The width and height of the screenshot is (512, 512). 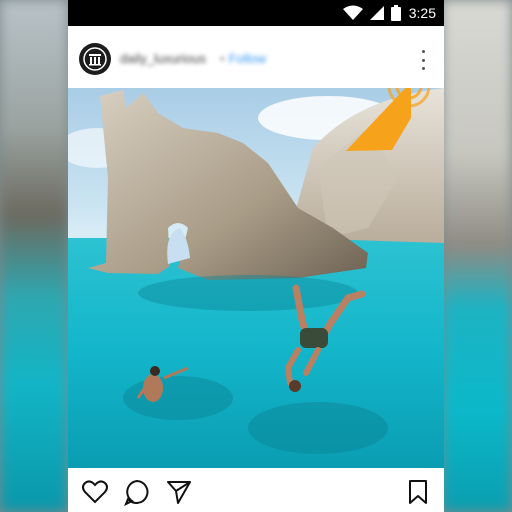 I want to click on follow-link: • Follow, so click(x=243, y=58).